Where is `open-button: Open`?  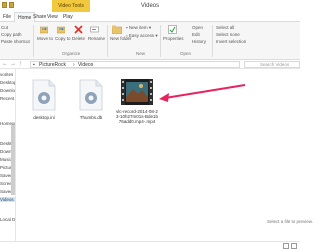 open-button: Open is located at coordinates (197, 27).